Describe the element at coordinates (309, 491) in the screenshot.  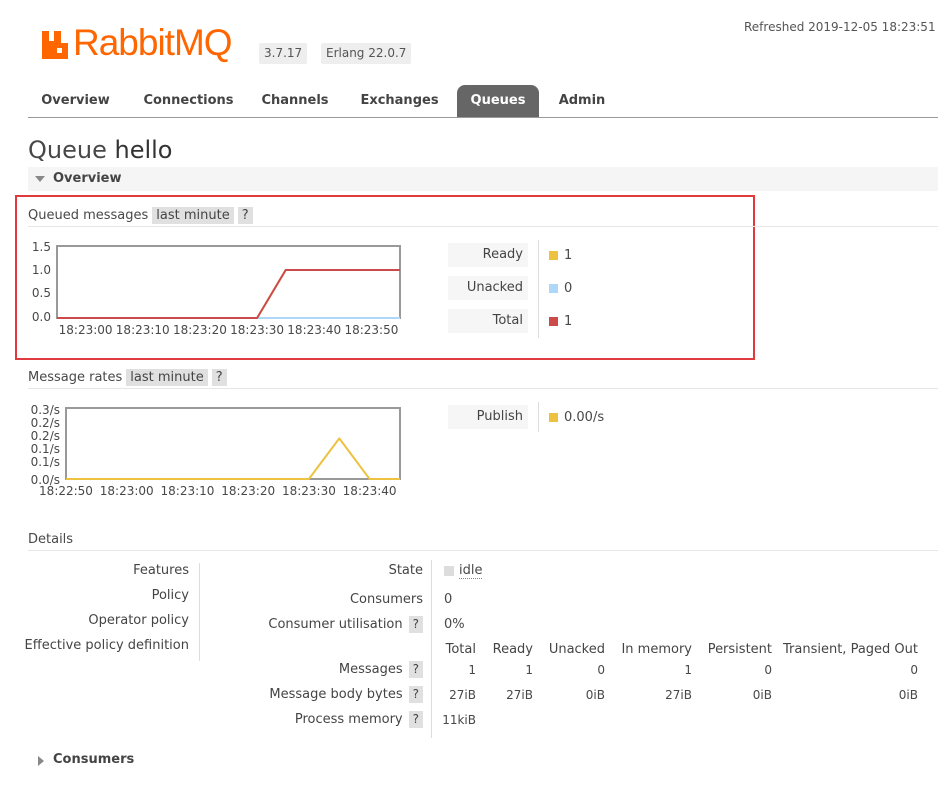
I see `rates-x-tick-label: 18:23:30` at that location.